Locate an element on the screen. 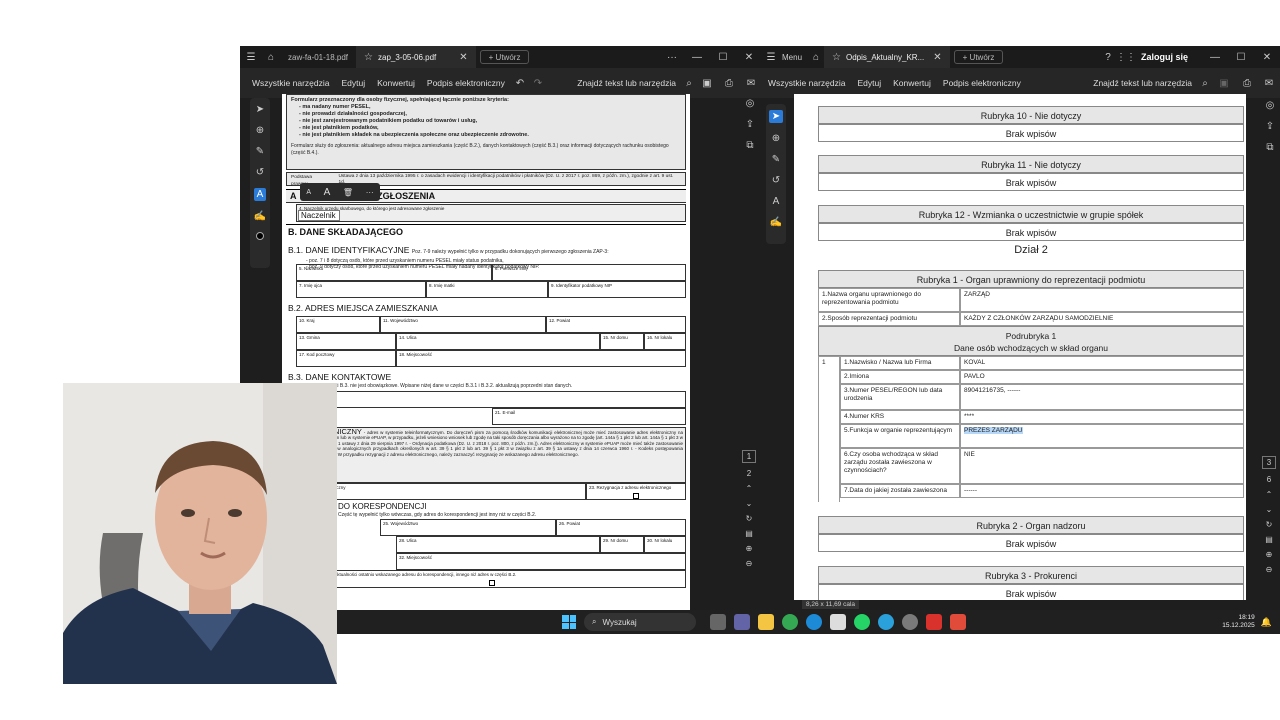 The image size is (1280, 720). acrobat-icon is located at coordinates (934, 622).